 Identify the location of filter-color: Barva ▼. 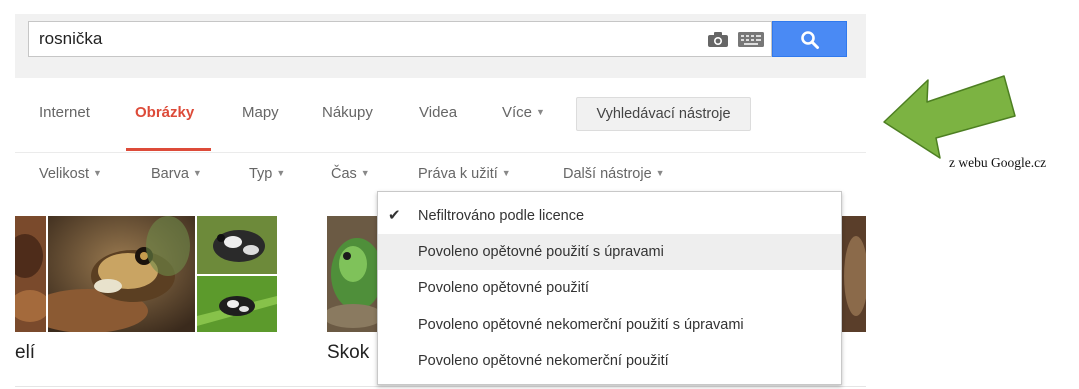
(176, 174).